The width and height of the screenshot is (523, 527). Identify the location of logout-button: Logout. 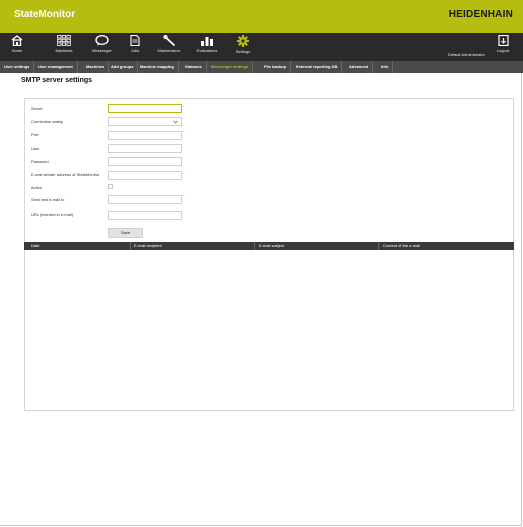
(503, 44).